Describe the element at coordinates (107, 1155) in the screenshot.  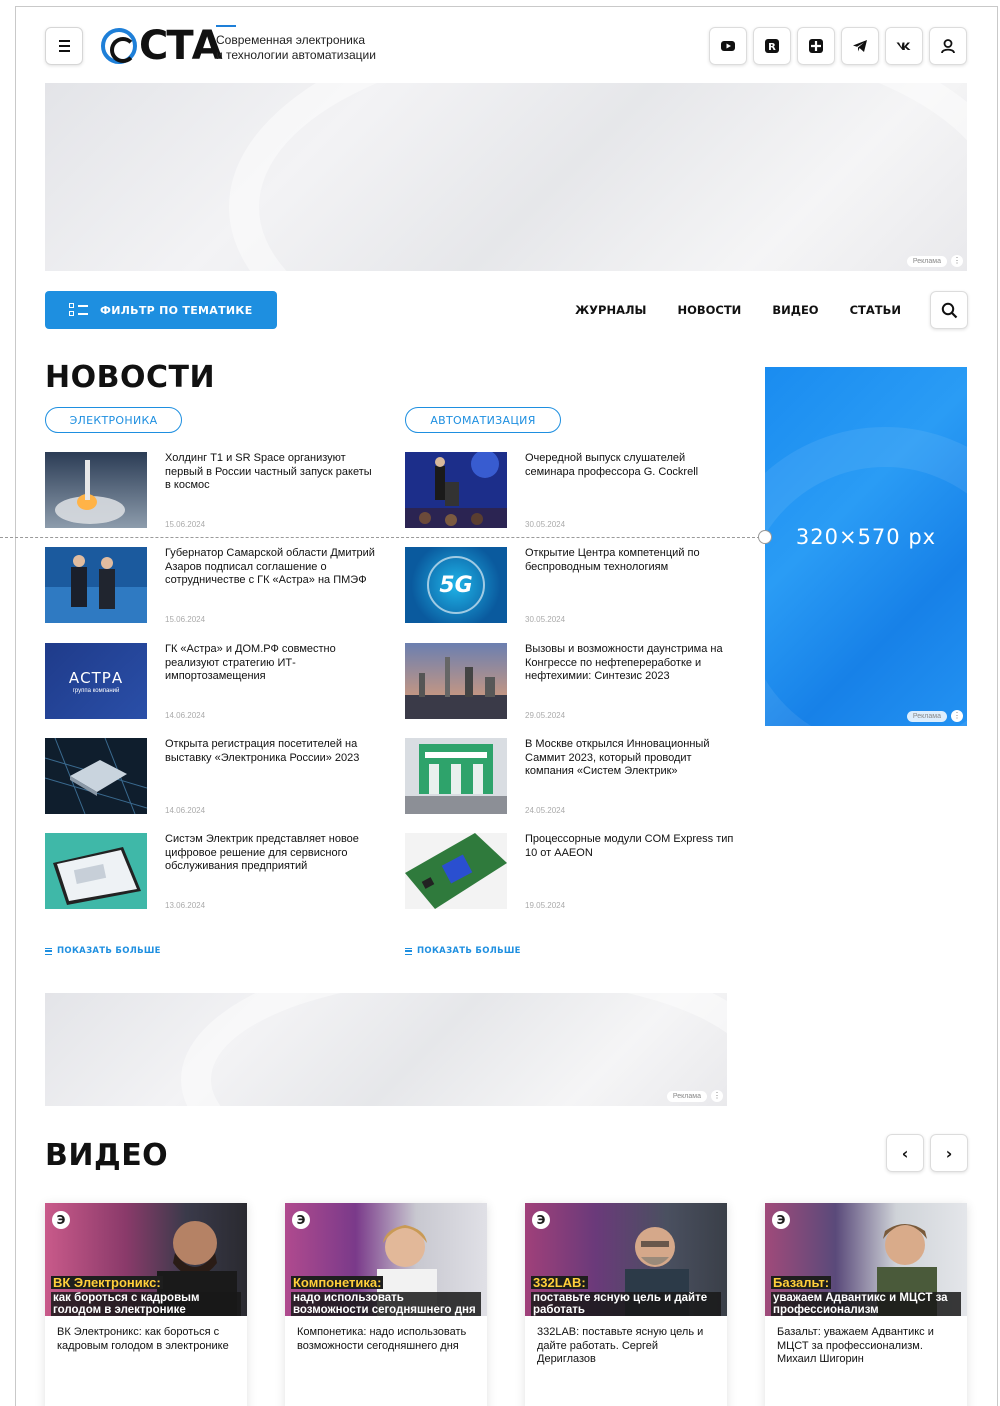
I see `video-section-title: ВИДЕО` at that location.